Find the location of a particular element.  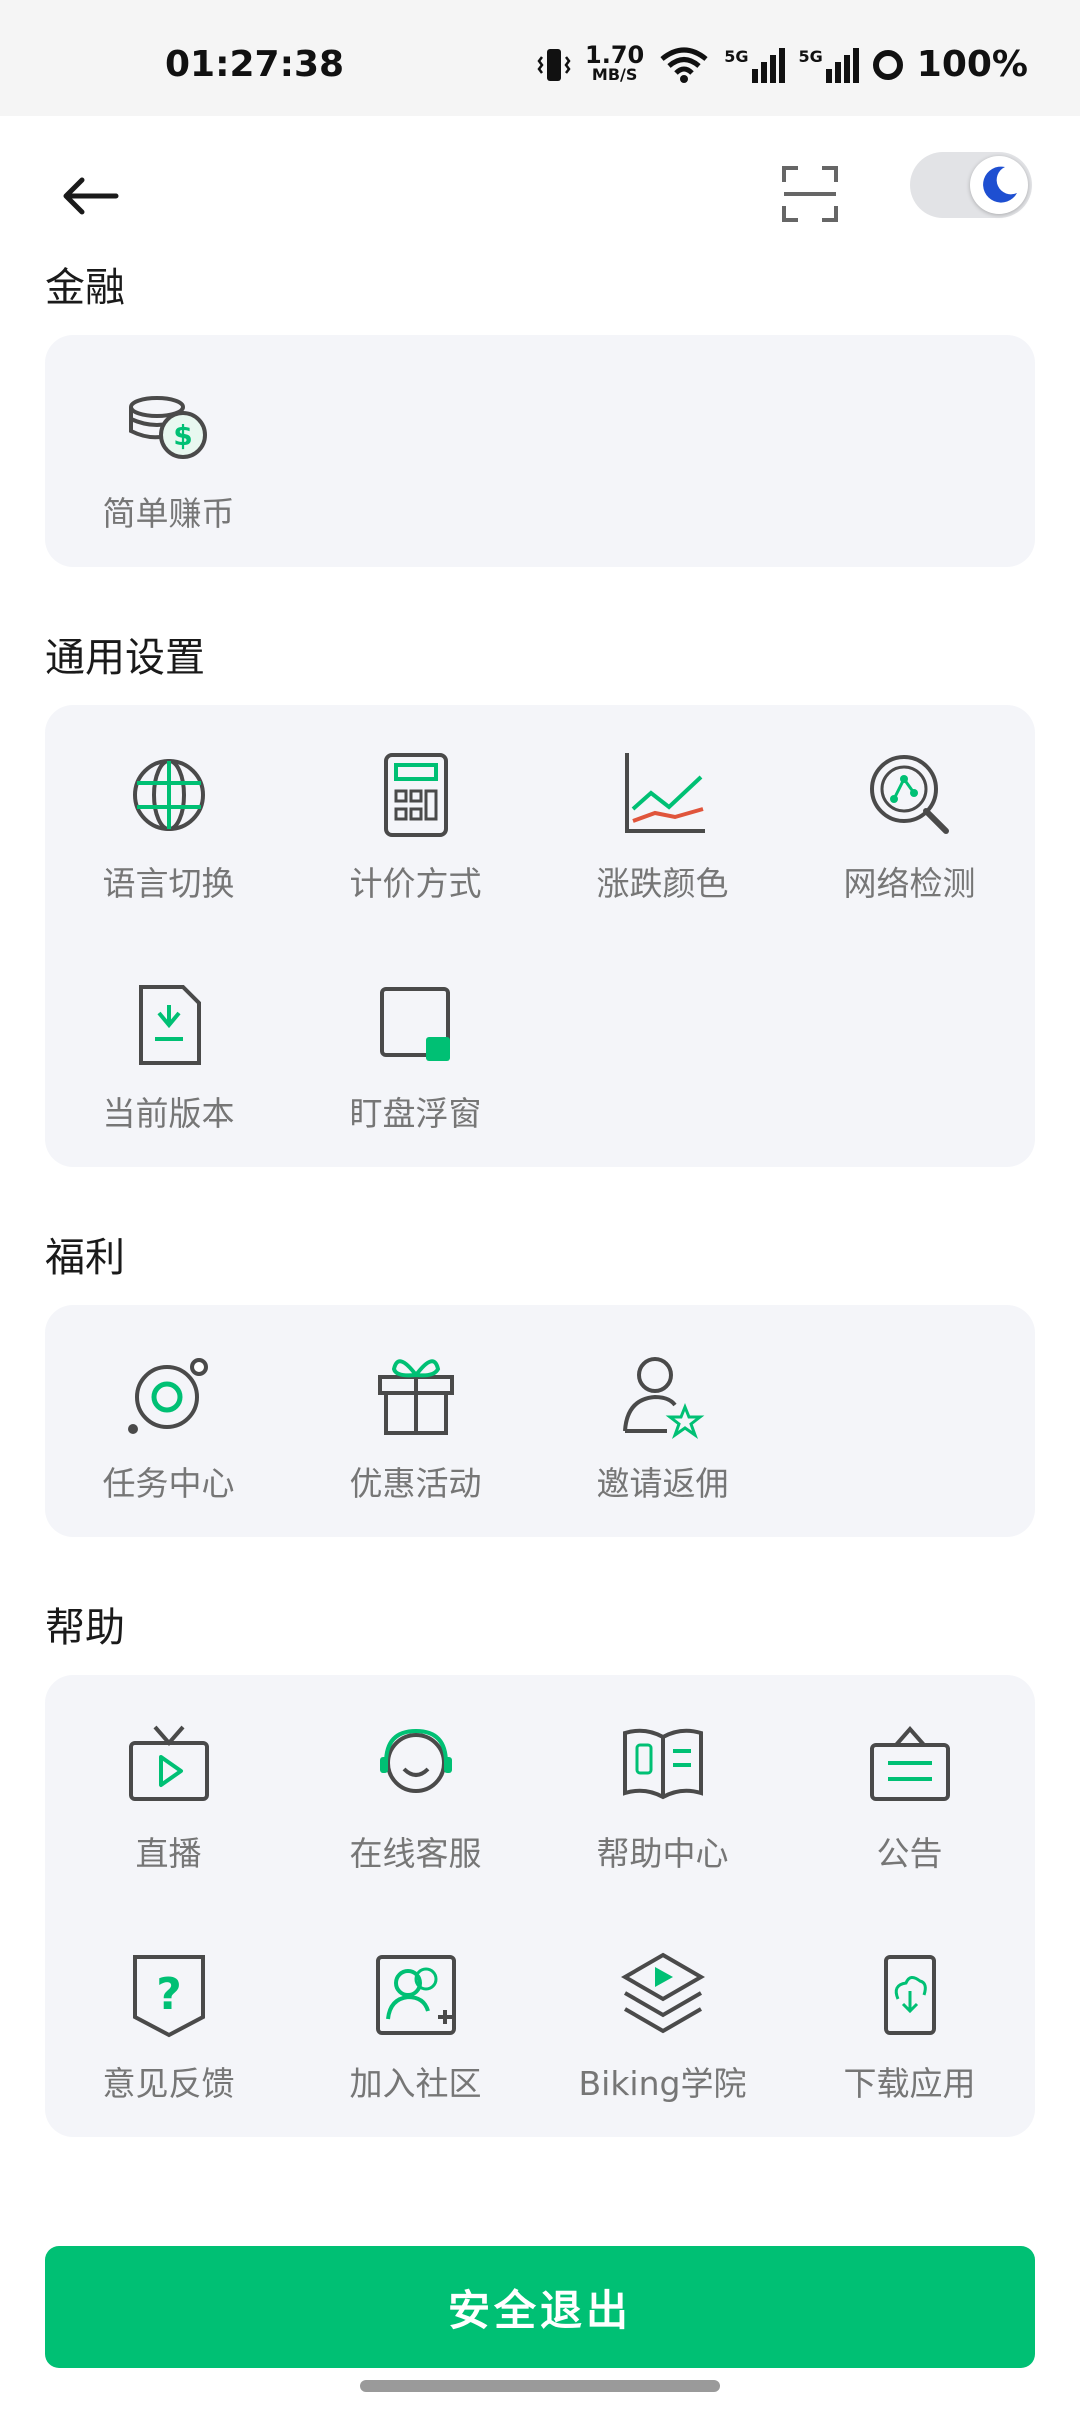

net-speed-value: 1.70 is located at coordinates (615, 54).